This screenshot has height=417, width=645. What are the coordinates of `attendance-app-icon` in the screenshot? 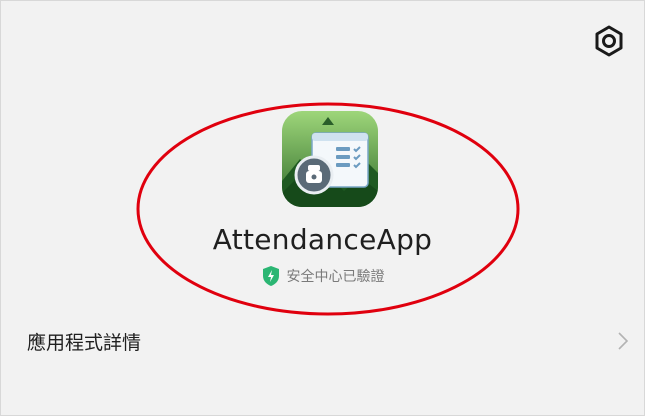 It's located at (330, 159).